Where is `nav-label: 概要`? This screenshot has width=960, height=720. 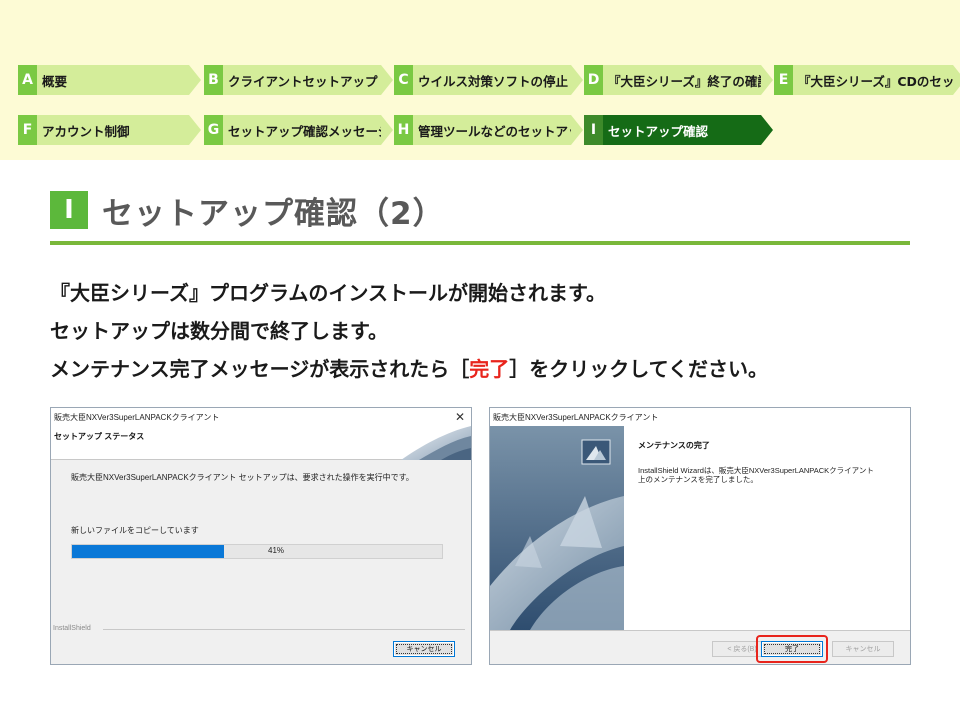 nav-label: 概要 is located at coordinates (113, 80).